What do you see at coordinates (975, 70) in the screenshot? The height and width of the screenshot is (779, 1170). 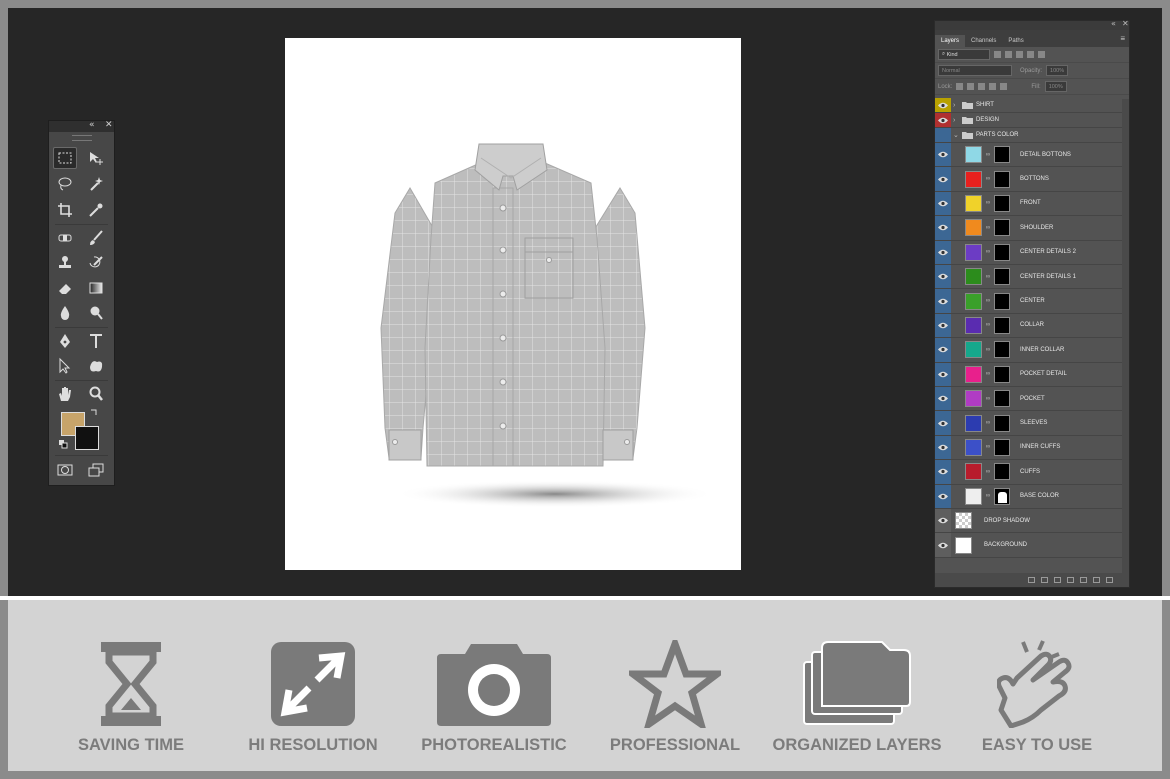 I see `blend-mode-select: Normal` at bounding box center [975, 70].